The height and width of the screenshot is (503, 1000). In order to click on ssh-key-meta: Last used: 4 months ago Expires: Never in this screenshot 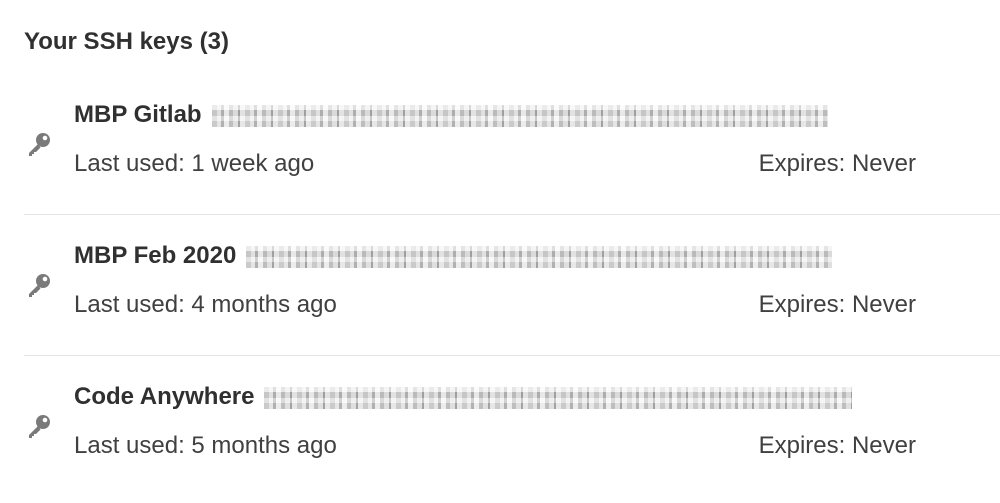, I will do `click(495, 305)`.